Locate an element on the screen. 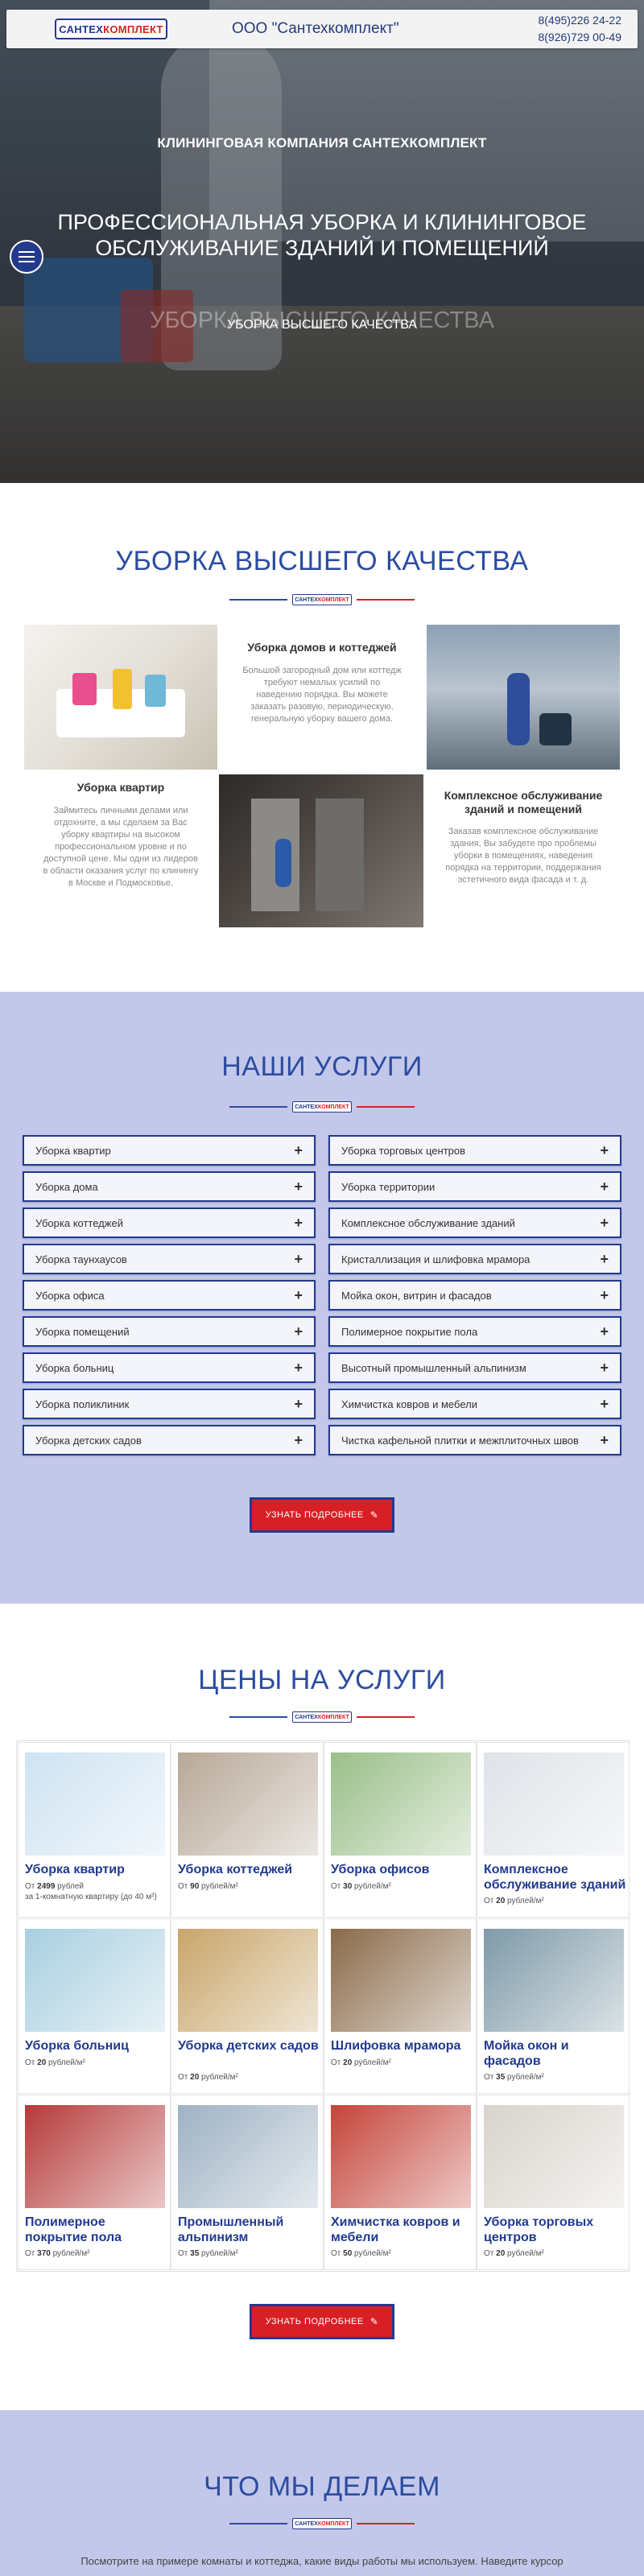 Image resolution: width=644 pixels, height=2576 pixels. price-card-title: Уборка квартир is located at coordinates (75, 1869).